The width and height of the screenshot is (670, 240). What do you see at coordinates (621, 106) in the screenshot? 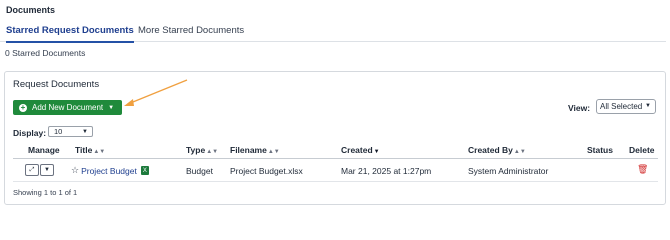
I see `view-select-value: All Selected` at bounding box center [621, 106].